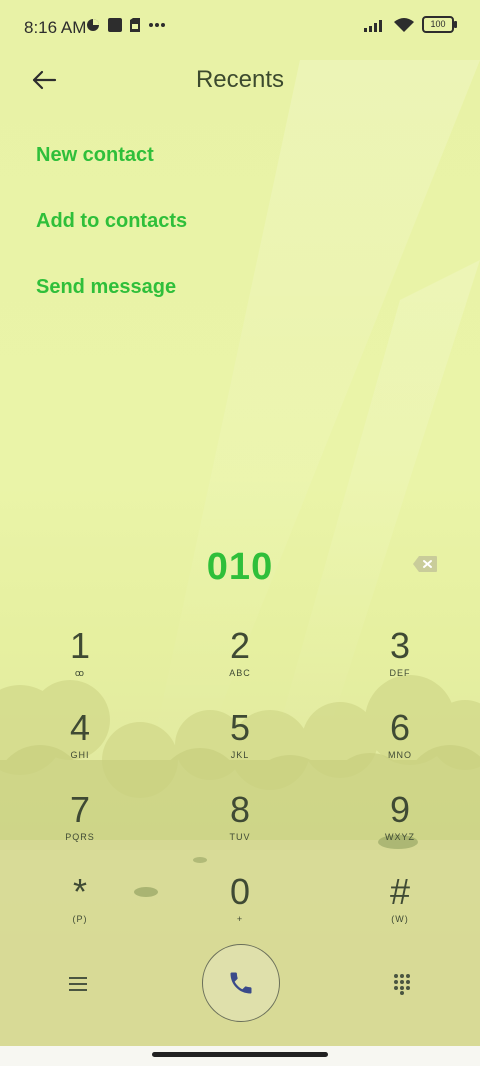  Describe the element at coordinates (80, 831) in the screenshot. I see `key-7: 7 PQRS` at that location.